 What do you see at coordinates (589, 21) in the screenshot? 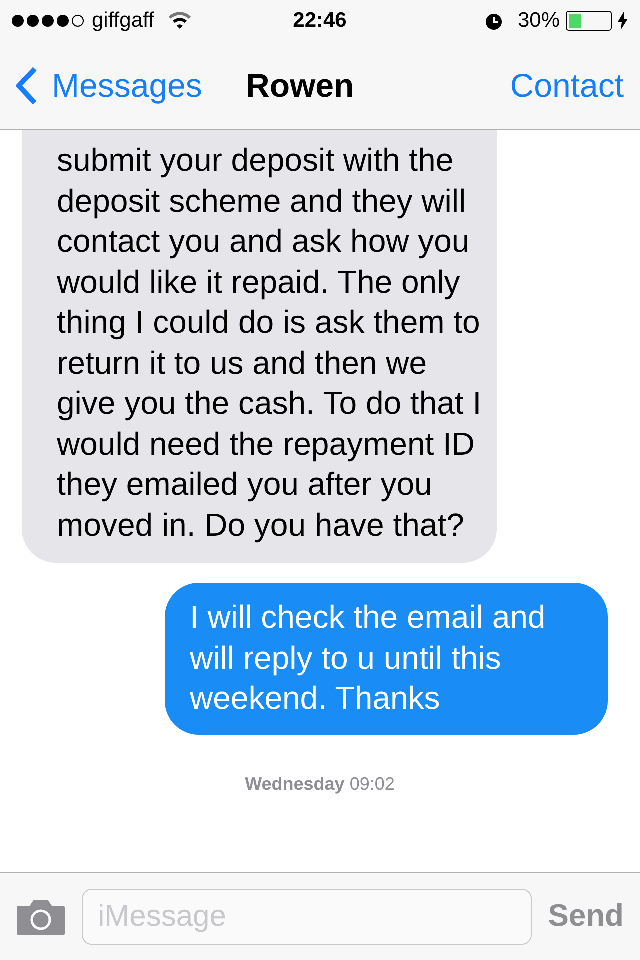
I see `battery-icon` at bounding box center [589, 21].